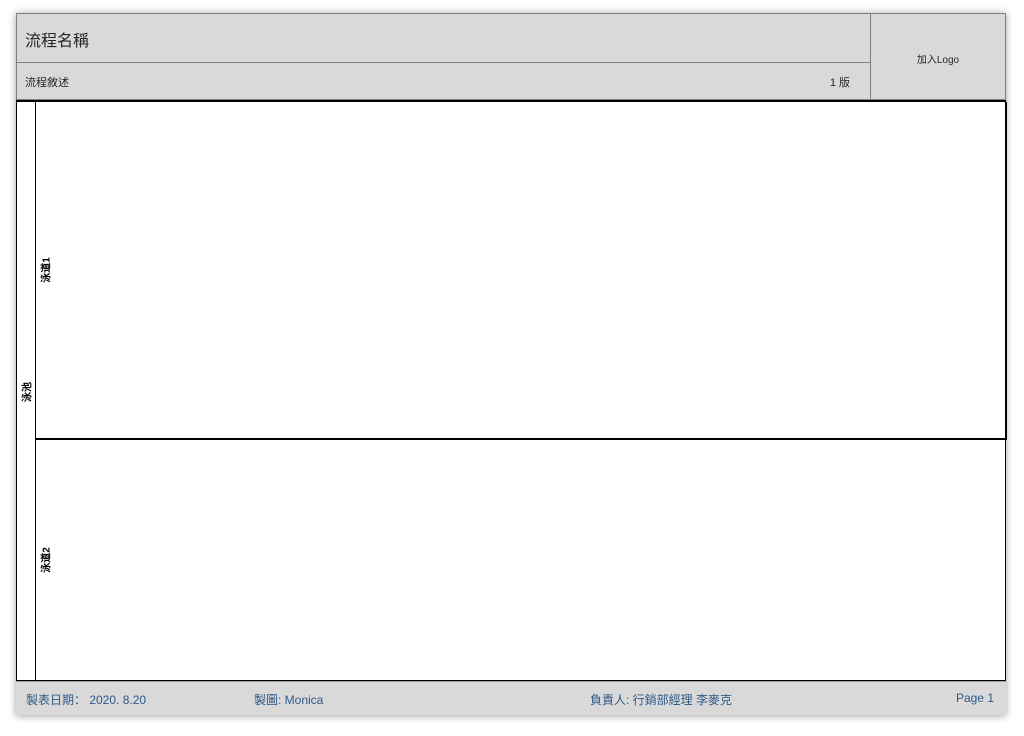  What do you see at coordinates (661, 700) in the screenshot?
I see `footer-owner: 負責人: 行銷部經理 李麥克` at bounding box center [661, 700].